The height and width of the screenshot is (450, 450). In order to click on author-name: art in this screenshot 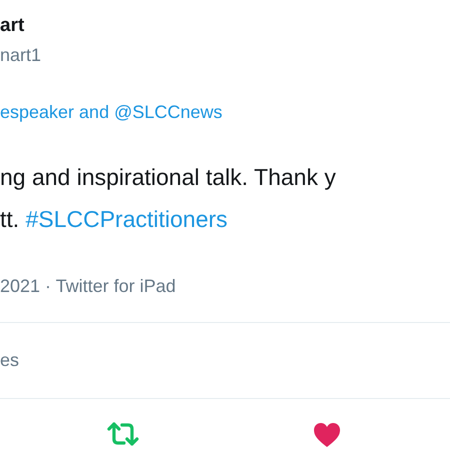, I will do `click(13, 26)`.